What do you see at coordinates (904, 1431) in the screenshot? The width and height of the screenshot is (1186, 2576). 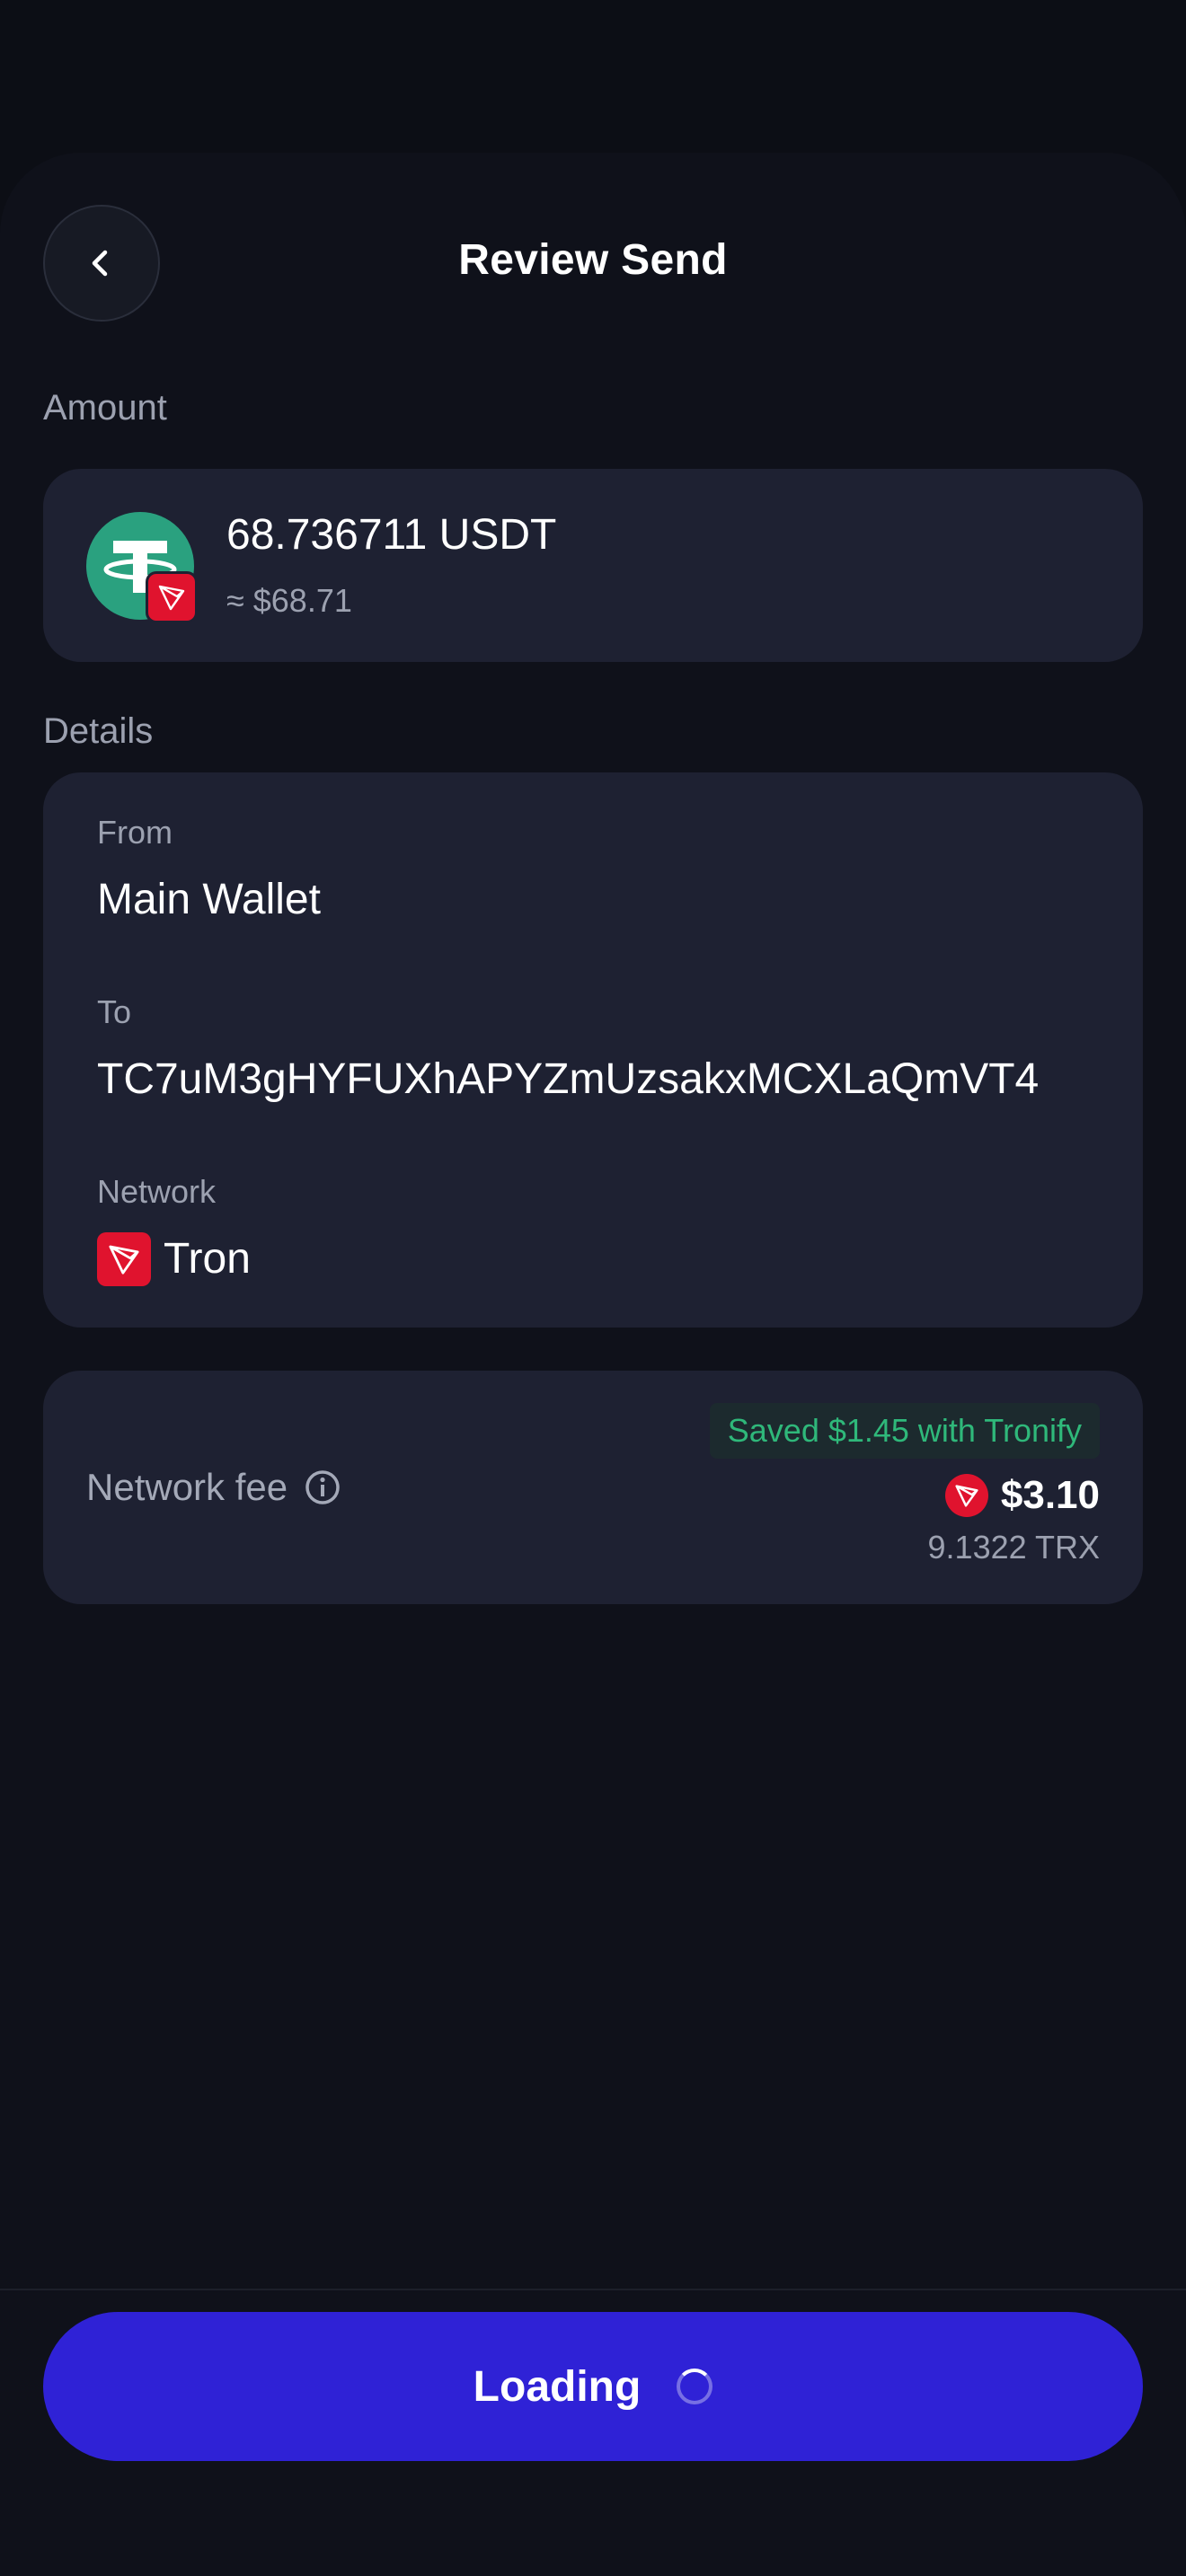 I see `savings-badge: Saved $1.45 with Tronify` at bounding box center [904, 1431].